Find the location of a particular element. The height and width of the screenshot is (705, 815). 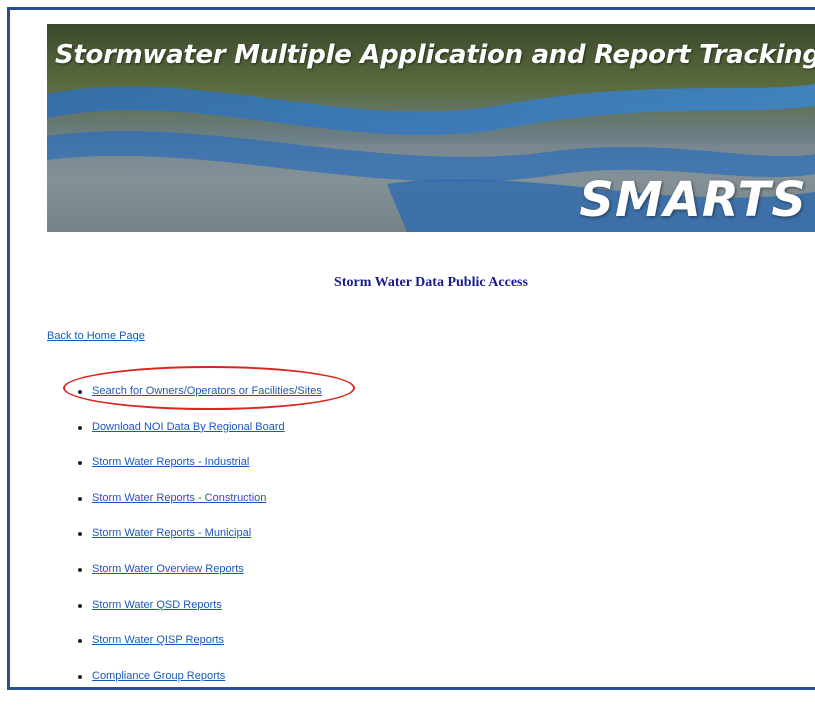

reports-industrial-link: Storm Water Reports - Industrial is located at coordinates (170, 462).